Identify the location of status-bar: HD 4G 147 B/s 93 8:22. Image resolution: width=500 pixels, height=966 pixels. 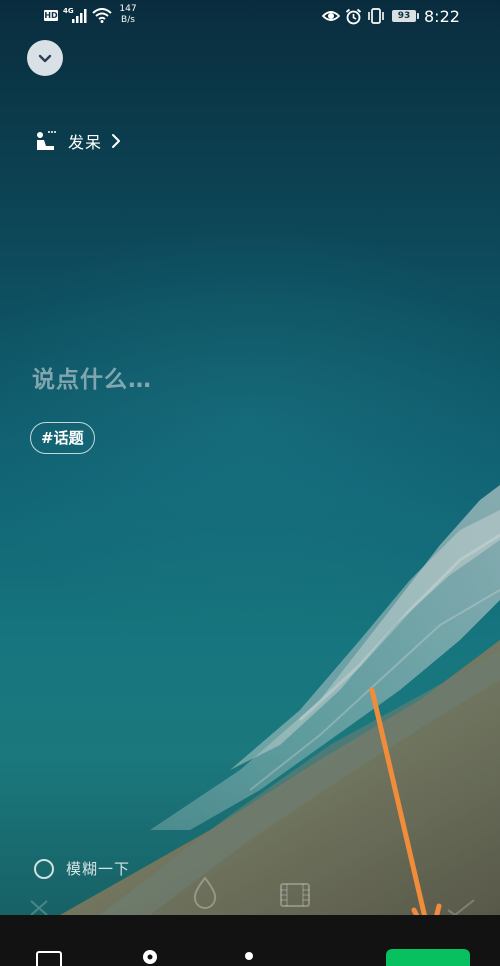
(250, 17).